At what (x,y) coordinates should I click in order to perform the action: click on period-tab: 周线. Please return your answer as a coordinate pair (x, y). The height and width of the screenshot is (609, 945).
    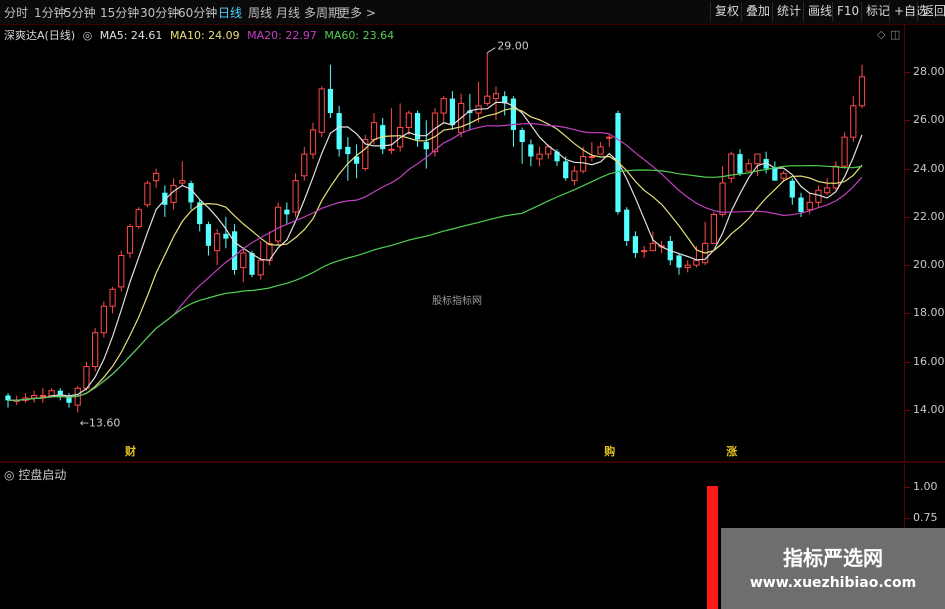
    Looking at the image, I should click on (260, 12).